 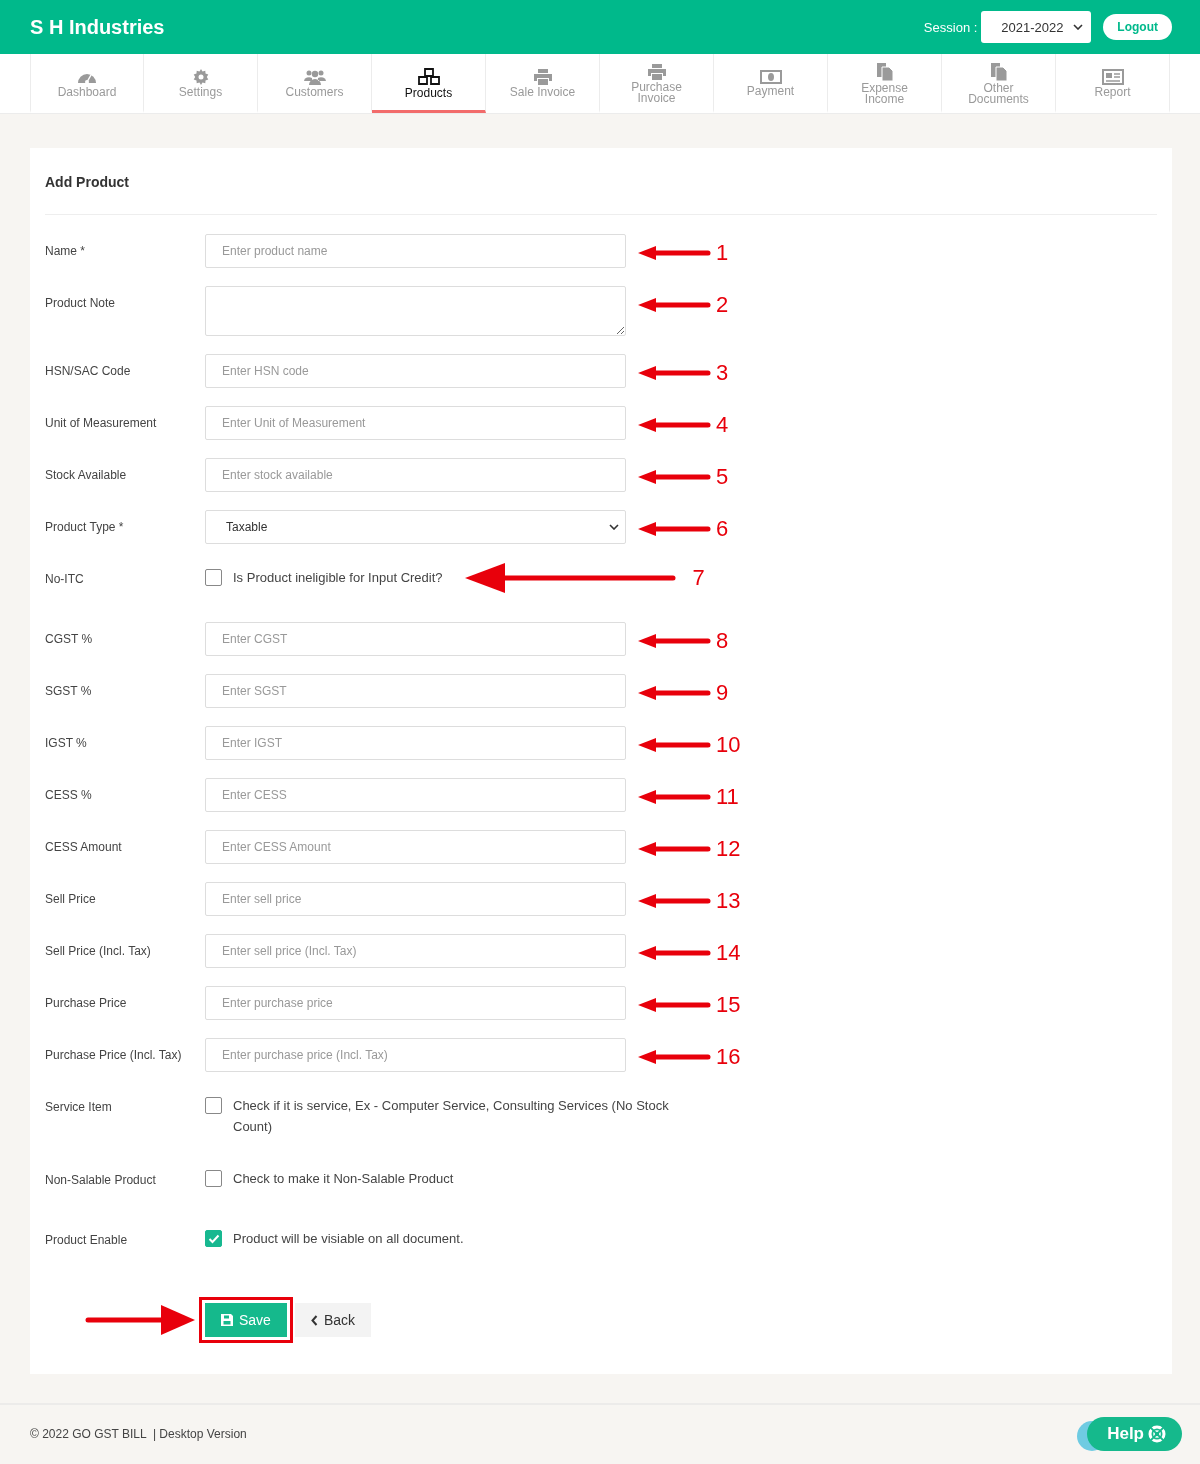 What do you see at coordinates (69, 691) in the screenshot?
I see `field-label: SGST %` at bounding box center [69, 691].